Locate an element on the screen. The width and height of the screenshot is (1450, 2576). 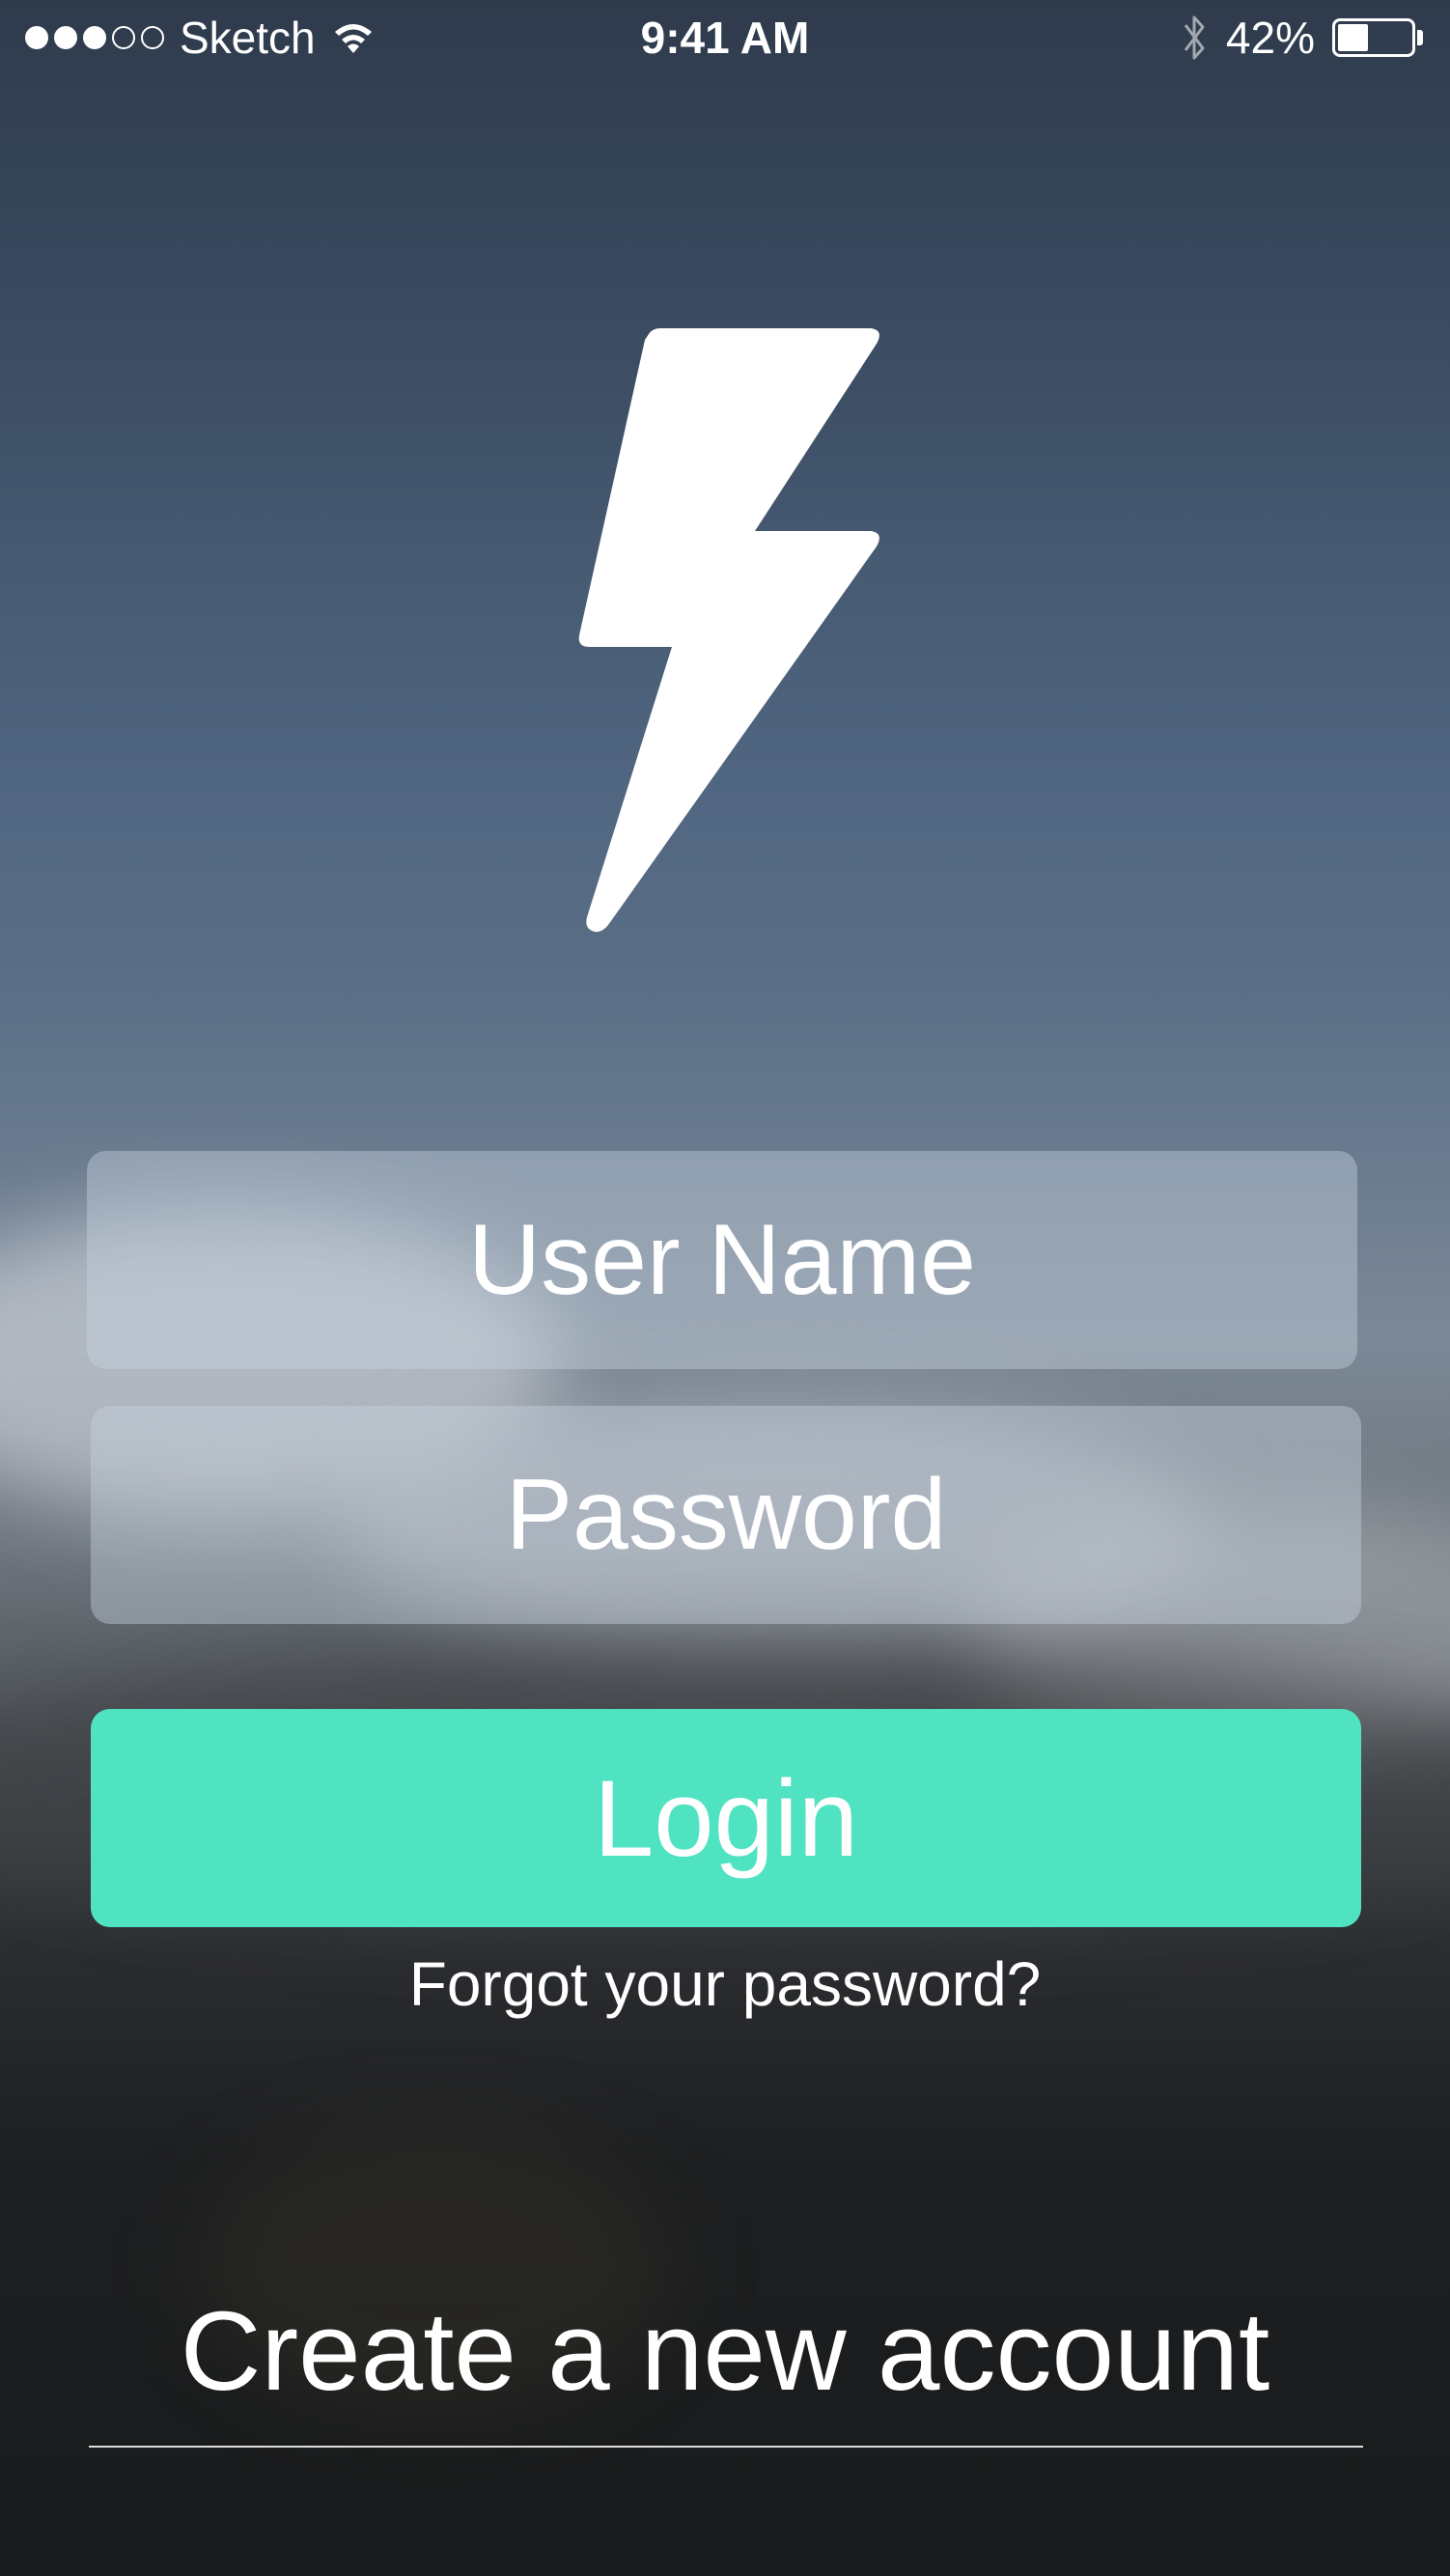
login-button-label: Login is located at coordinates (726, 1818).